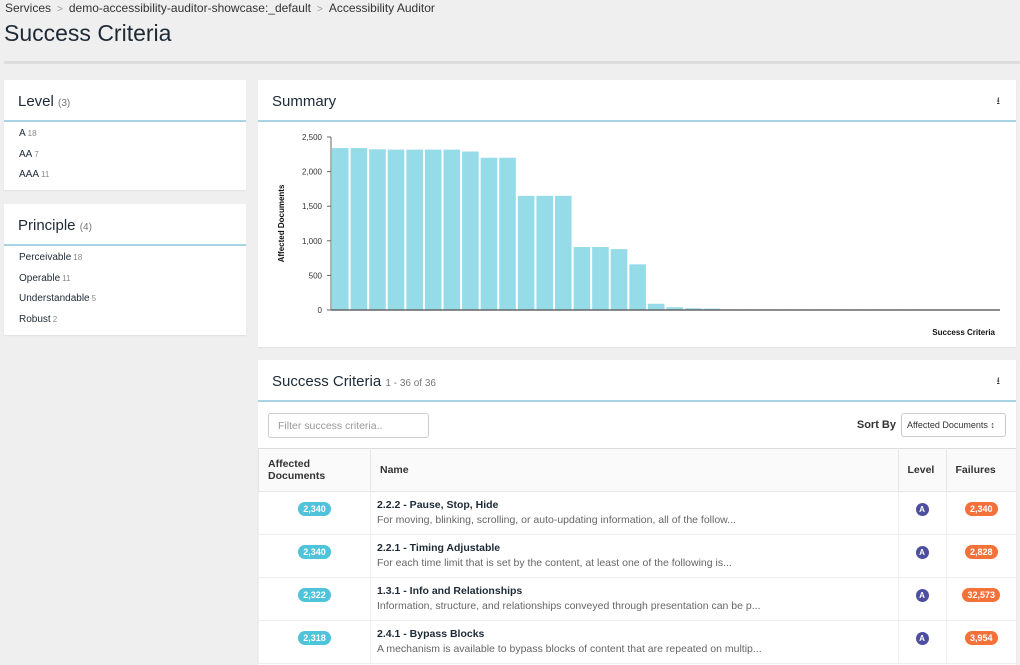  I want to click on principle-count: (4), so click(85, 227).